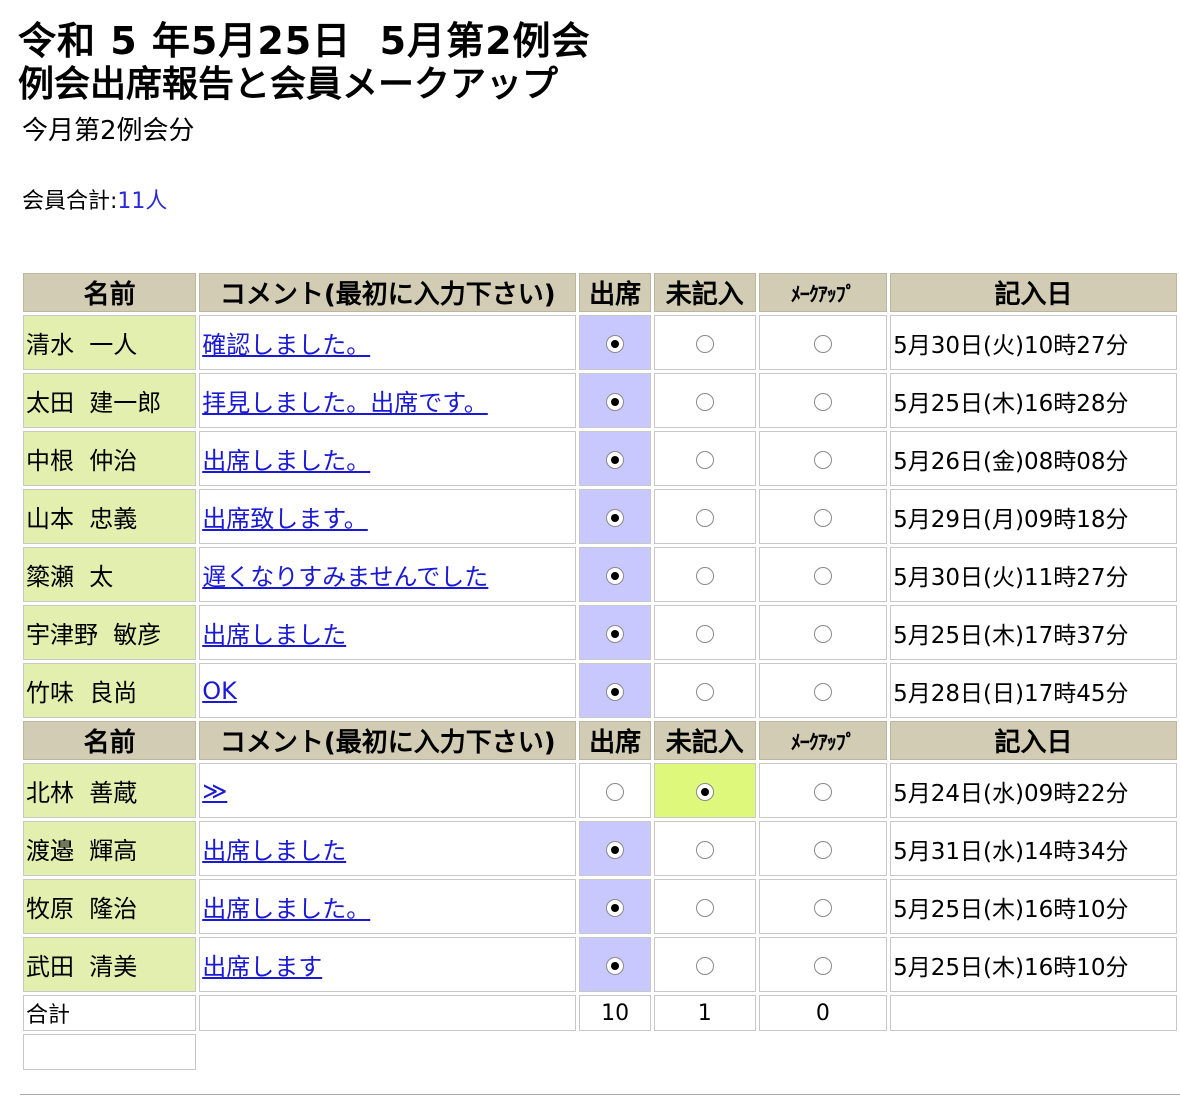  Describe the element at coordinates (285, 519) in the screenshot. I see `comment-link: 出席致します。` at that location.